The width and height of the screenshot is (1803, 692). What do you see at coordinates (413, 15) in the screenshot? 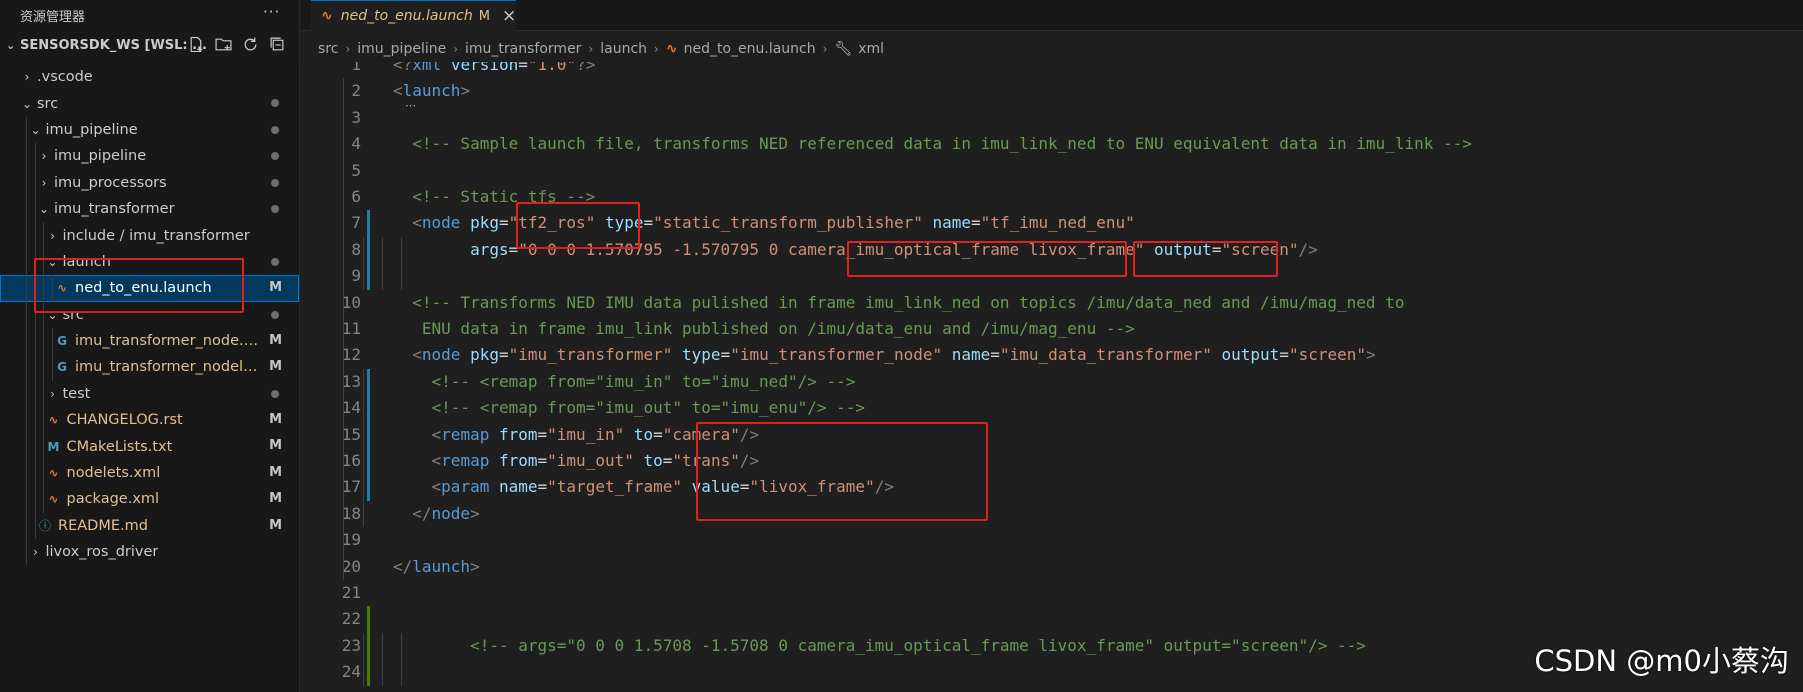
I see `tab-ned-to-enu-launch: ∿ ned_to_enu.launch M ×` at bounding box center [413, 15].